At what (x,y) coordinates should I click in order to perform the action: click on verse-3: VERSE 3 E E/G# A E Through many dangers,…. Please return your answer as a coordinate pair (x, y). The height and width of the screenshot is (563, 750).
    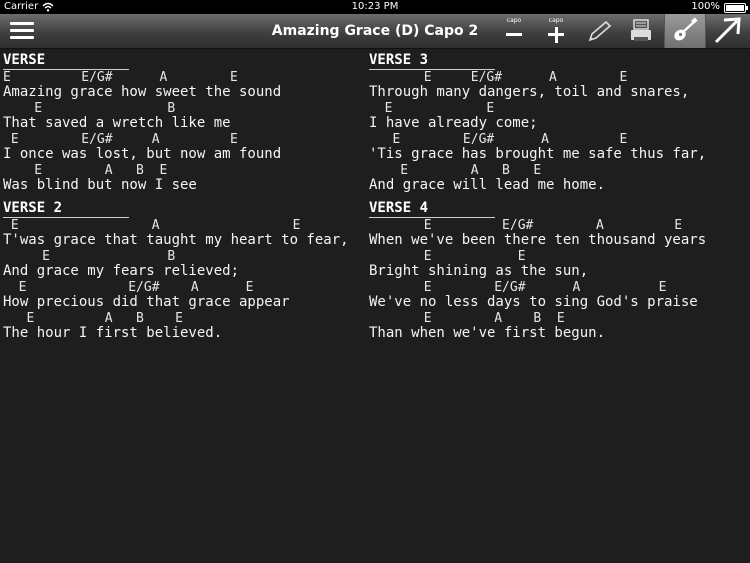
    Looking at the image, I should click on (558, 123).